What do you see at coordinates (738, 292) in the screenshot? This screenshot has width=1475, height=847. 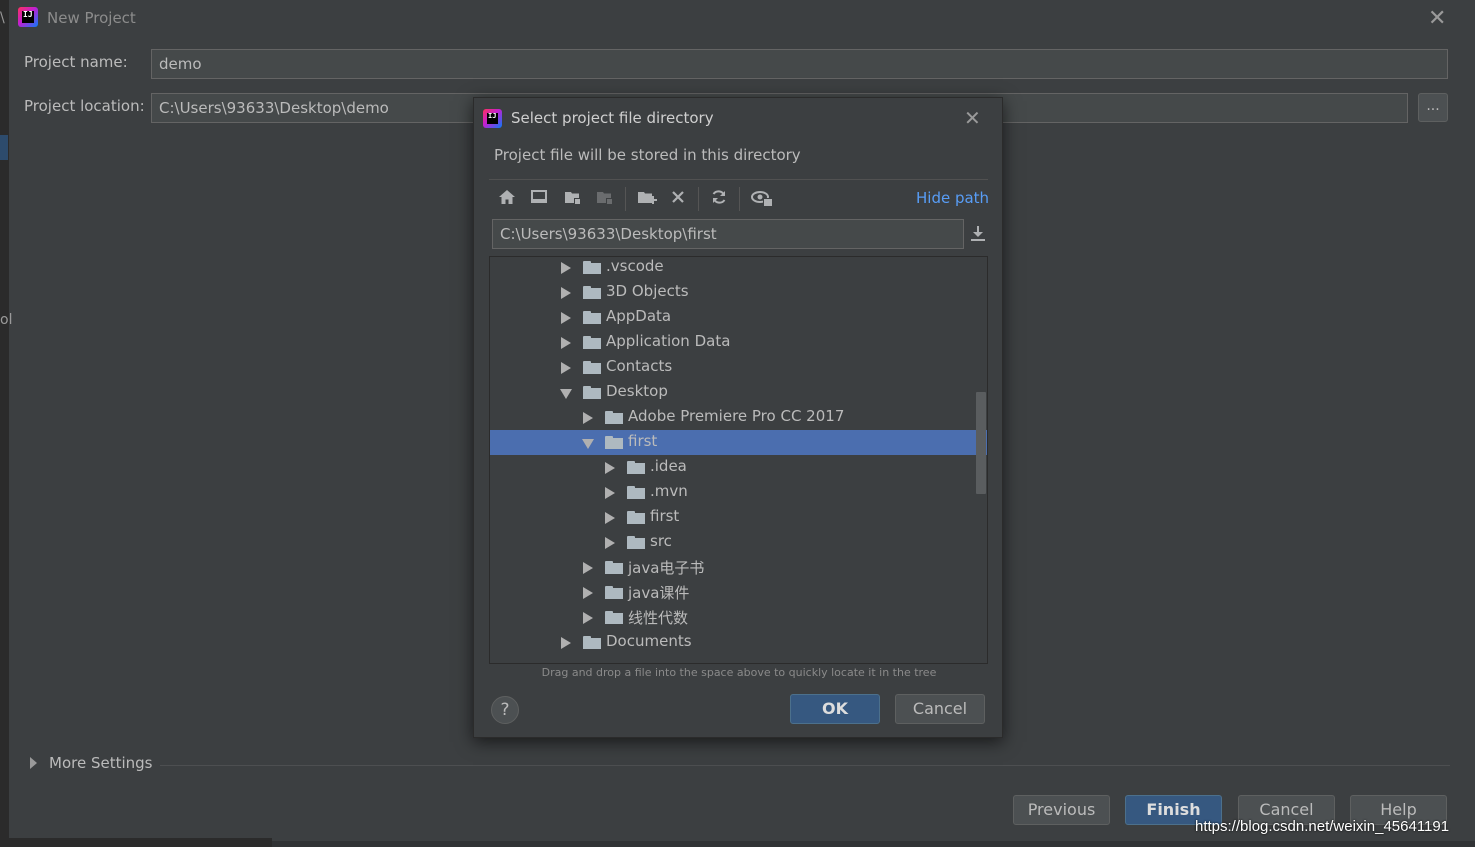 I see `tree-row: 3D Objects` at bounding box center [738, 292].